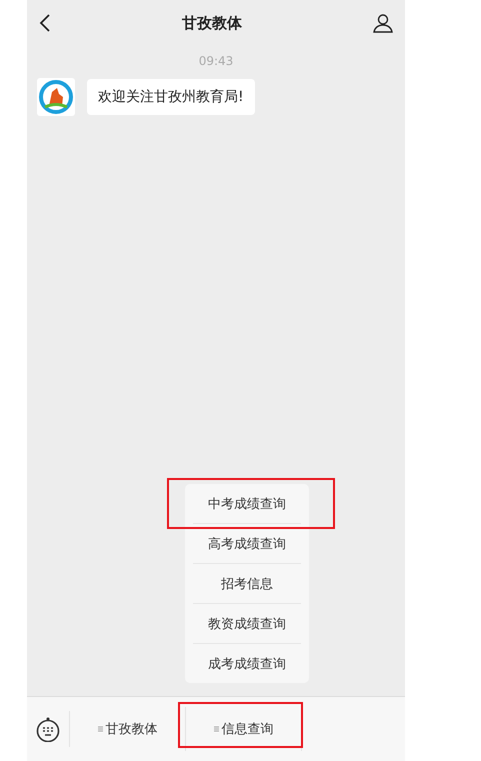 Image resolution: width=481 pixels, height=761 pixels. Describe the element at coordinates (48, 729) in the screenshot. I see `keyboard-icon` at that location.